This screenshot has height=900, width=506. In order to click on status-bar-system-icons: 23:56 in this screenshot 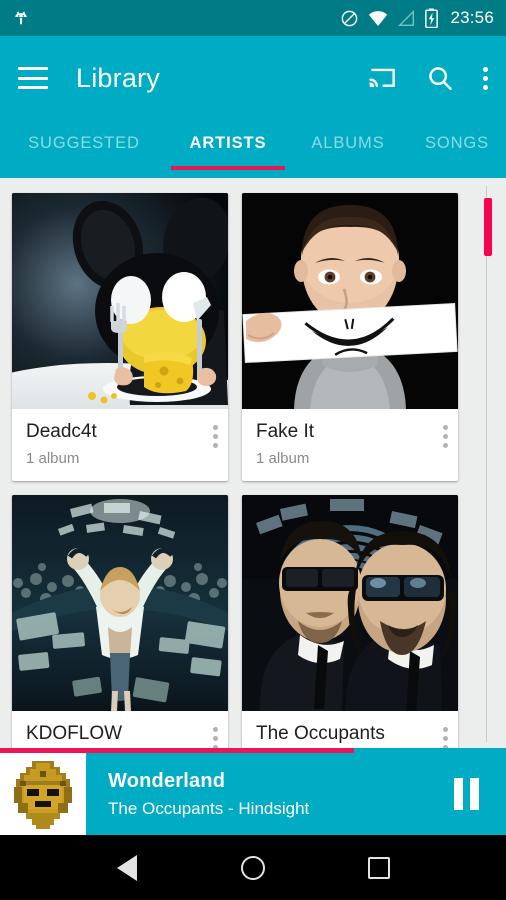, I will do `click(417, 18)`.